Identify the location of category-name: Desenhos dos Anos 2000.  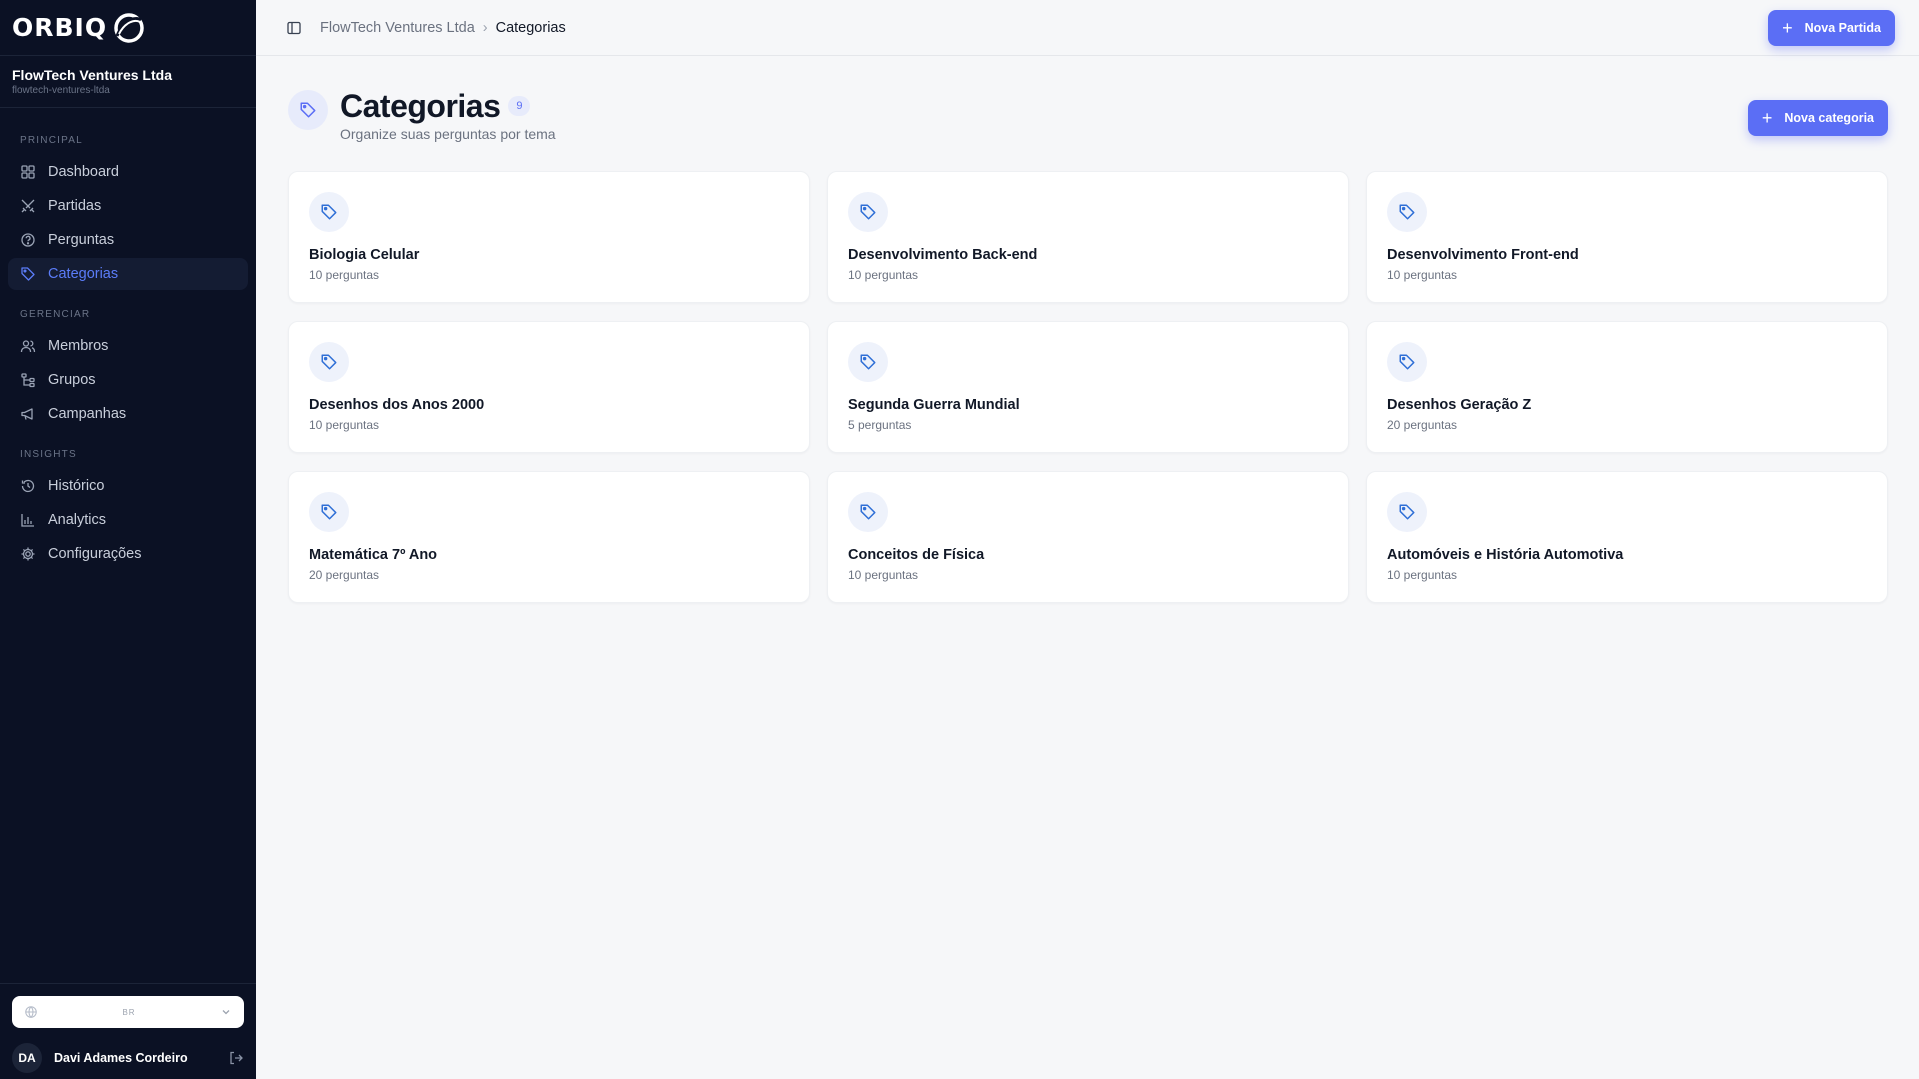
(397, 405).